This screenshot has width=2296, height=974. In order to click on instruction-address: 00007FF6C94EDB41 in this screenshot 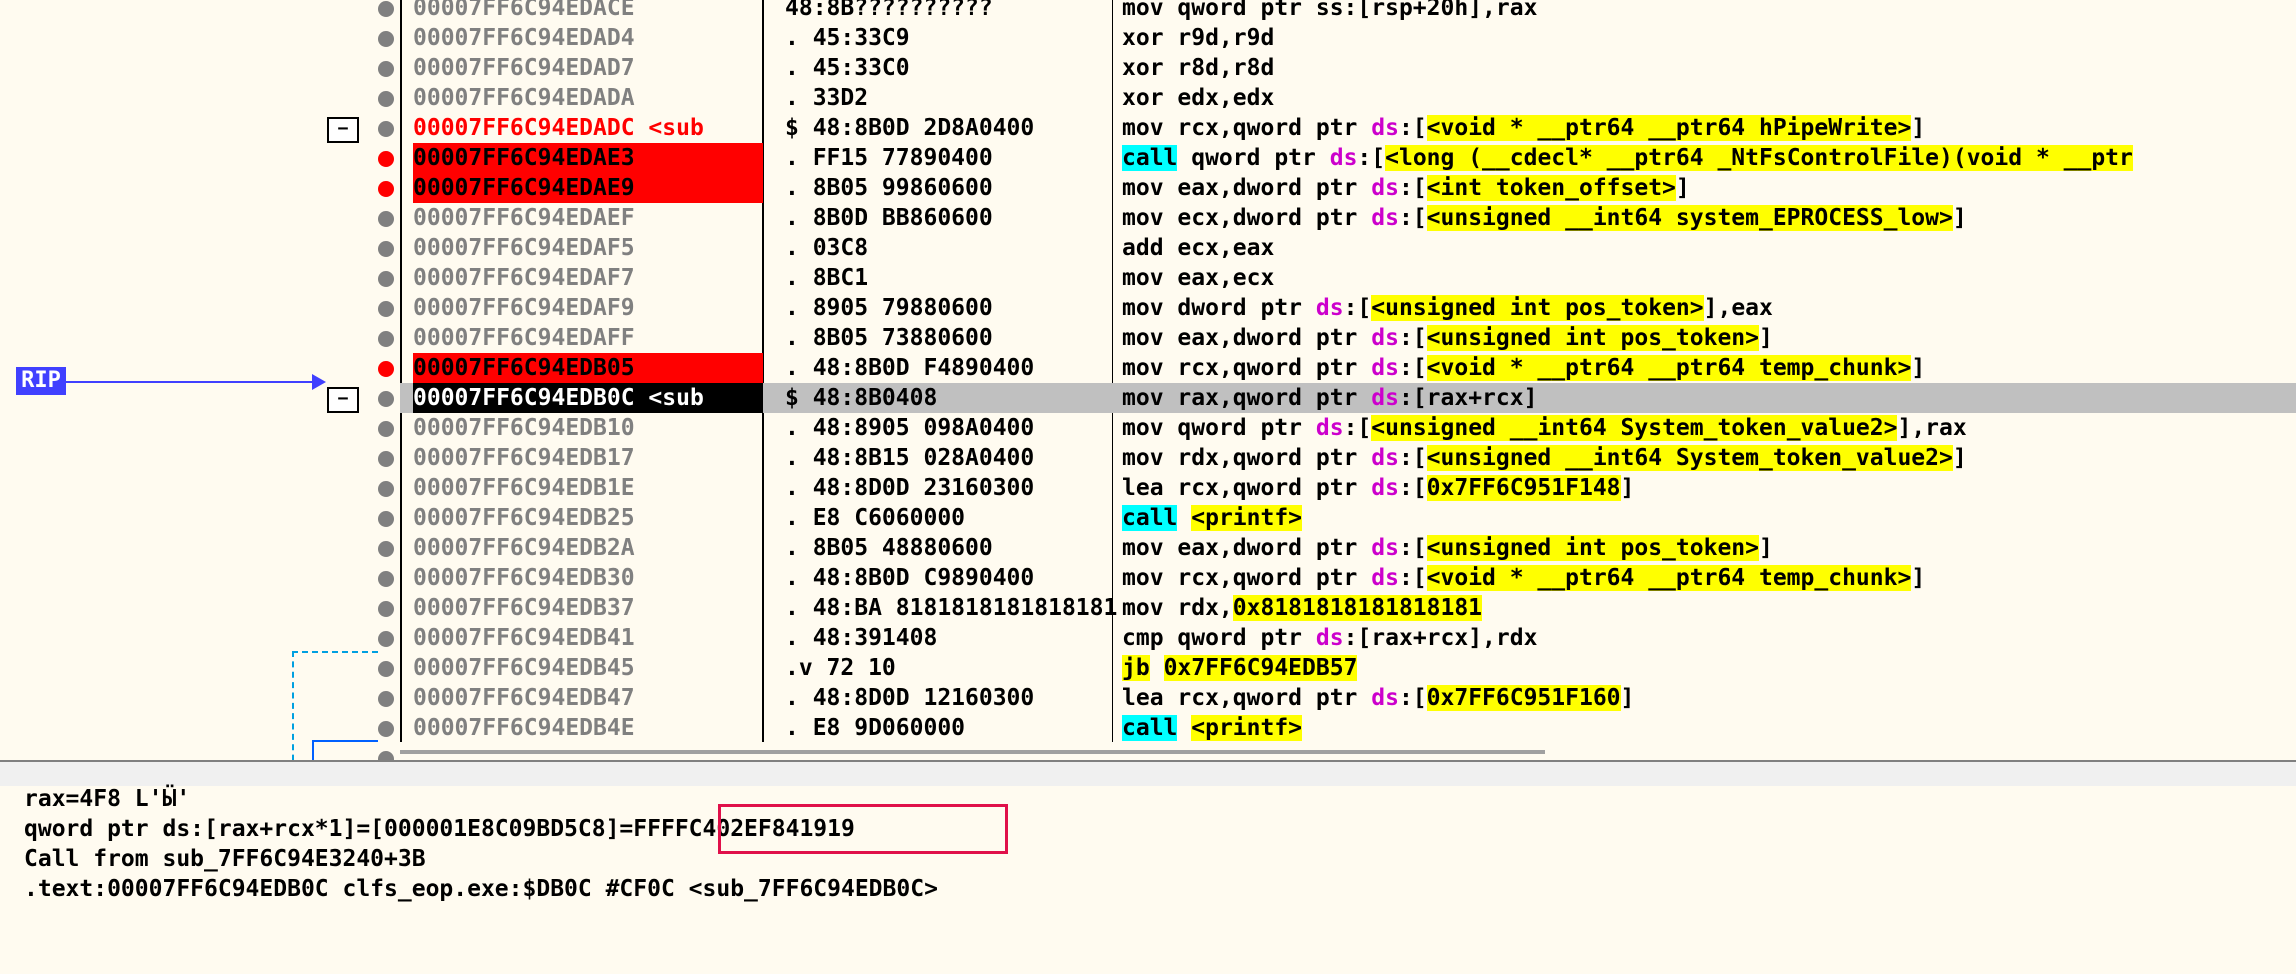, I will do `click(588, 638)`.